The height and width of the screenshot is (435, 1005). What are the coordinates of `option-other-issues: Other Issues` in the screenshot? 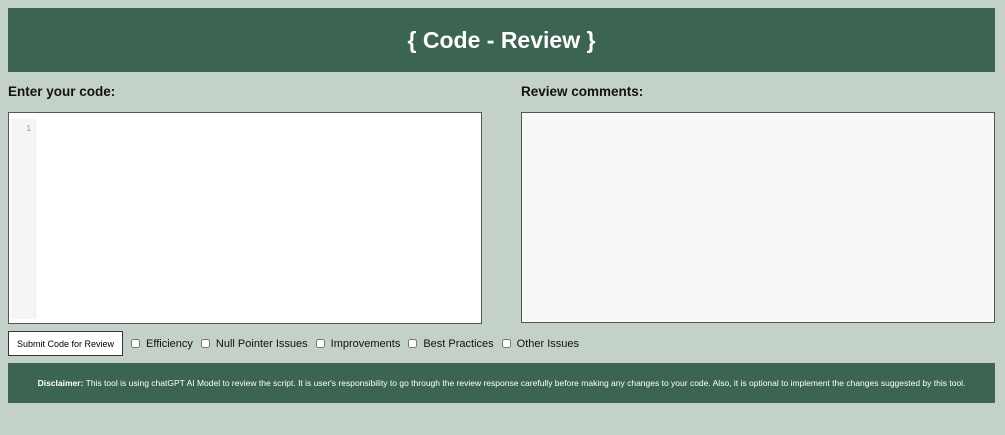 It's located at (540, 343).